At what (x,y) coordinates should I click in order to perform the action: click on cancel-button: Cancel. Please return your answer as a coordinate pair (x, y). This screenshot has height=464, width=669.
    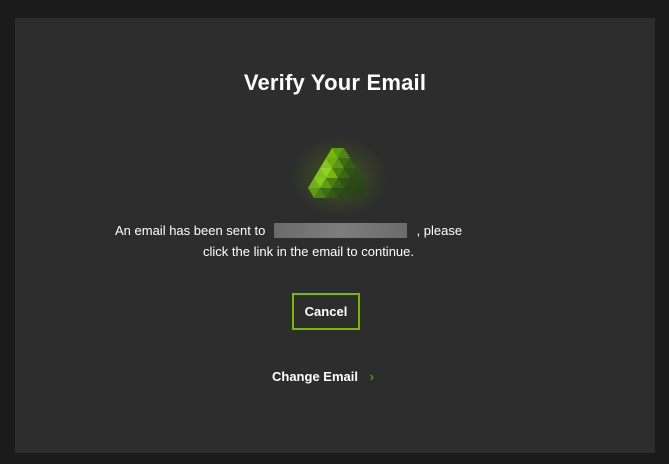
    Looking at the image, I should click on (326, 311).